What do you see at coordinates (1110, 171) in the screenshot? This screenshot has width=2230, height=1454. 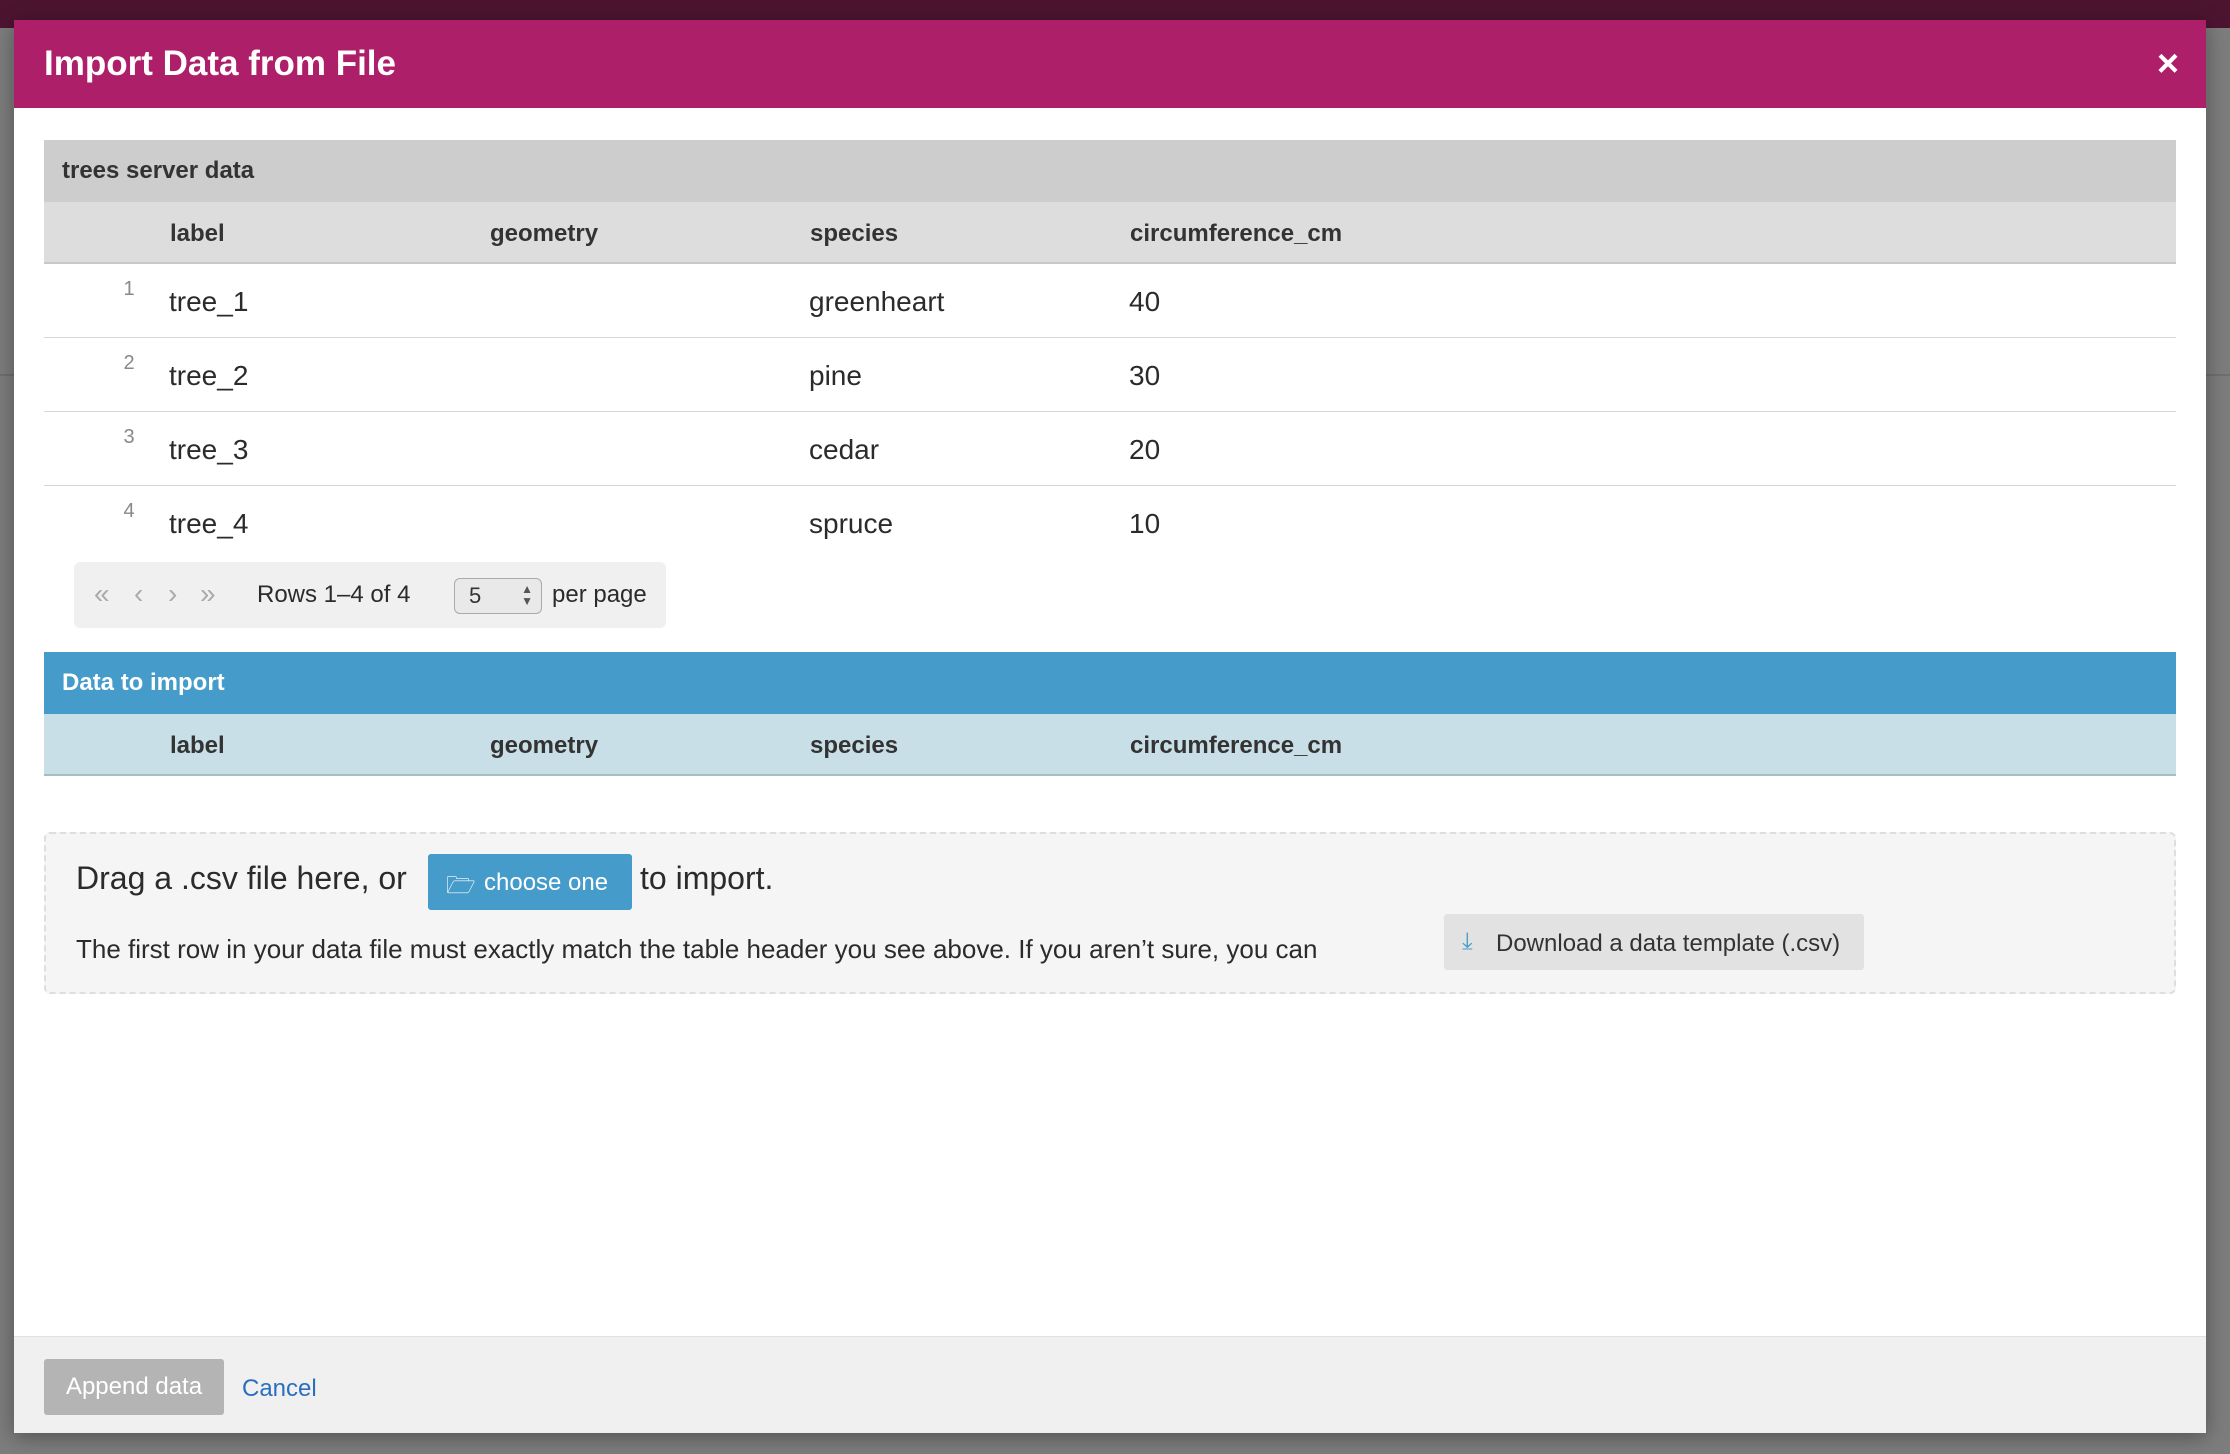 I see `server-table-title: trees server data` at bounding box center [1110, 171].